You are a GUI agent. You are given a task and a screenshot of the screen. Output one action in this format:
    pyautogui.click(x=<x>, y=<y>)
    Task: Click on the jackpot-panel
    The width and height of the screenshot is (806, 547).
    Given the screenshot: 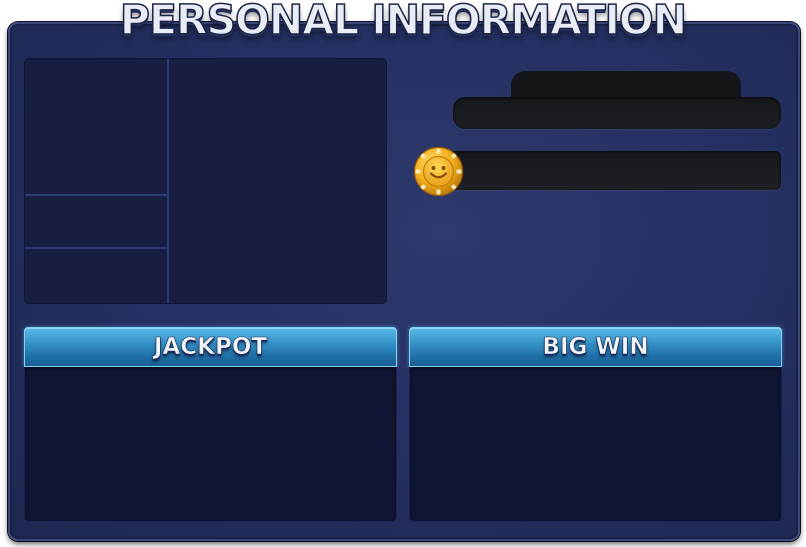 What is the action you would take?
    pyautogui.click(x=210, y=444)
    